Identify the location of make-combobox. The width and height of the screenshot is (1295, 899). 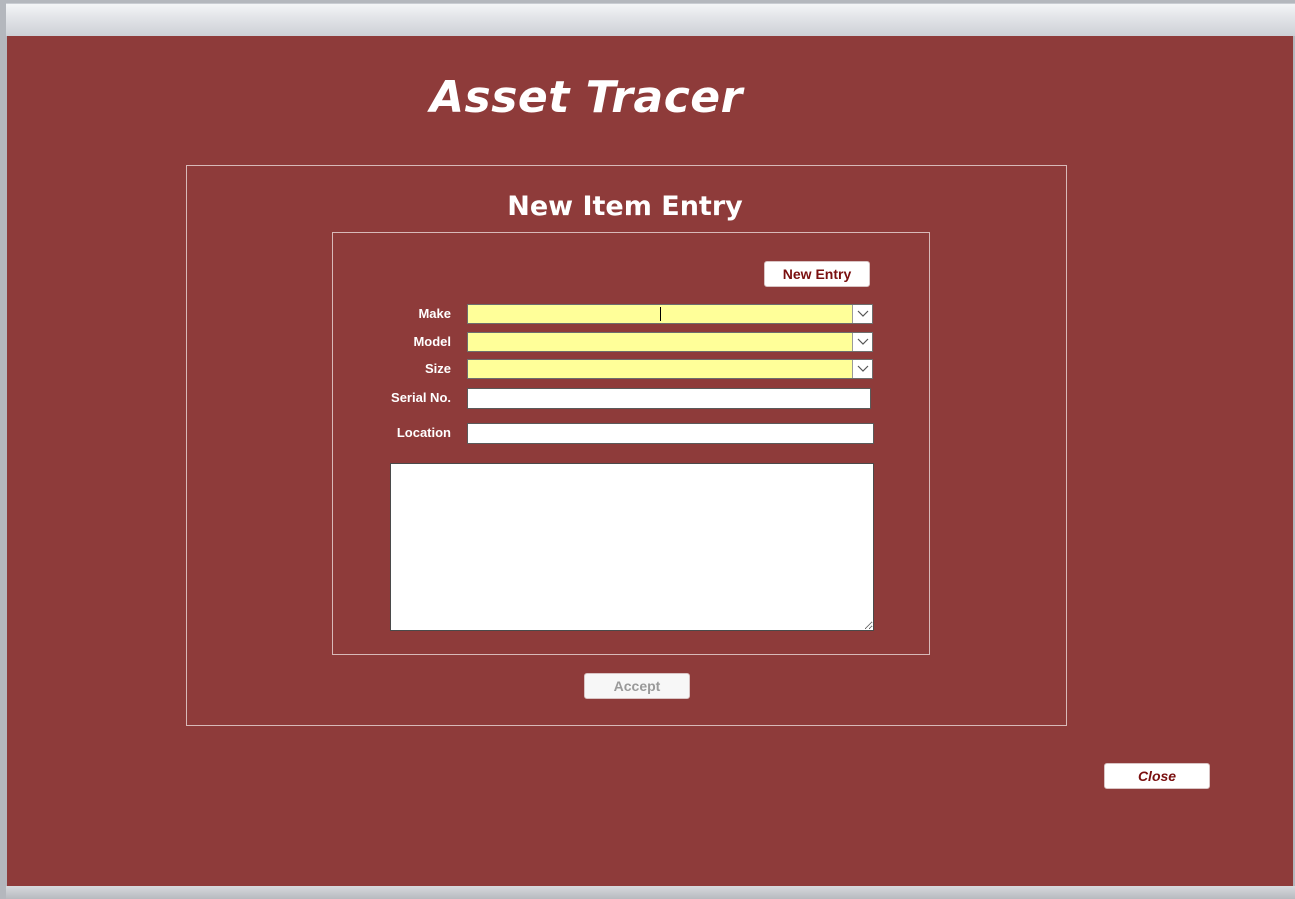
(670, 314).